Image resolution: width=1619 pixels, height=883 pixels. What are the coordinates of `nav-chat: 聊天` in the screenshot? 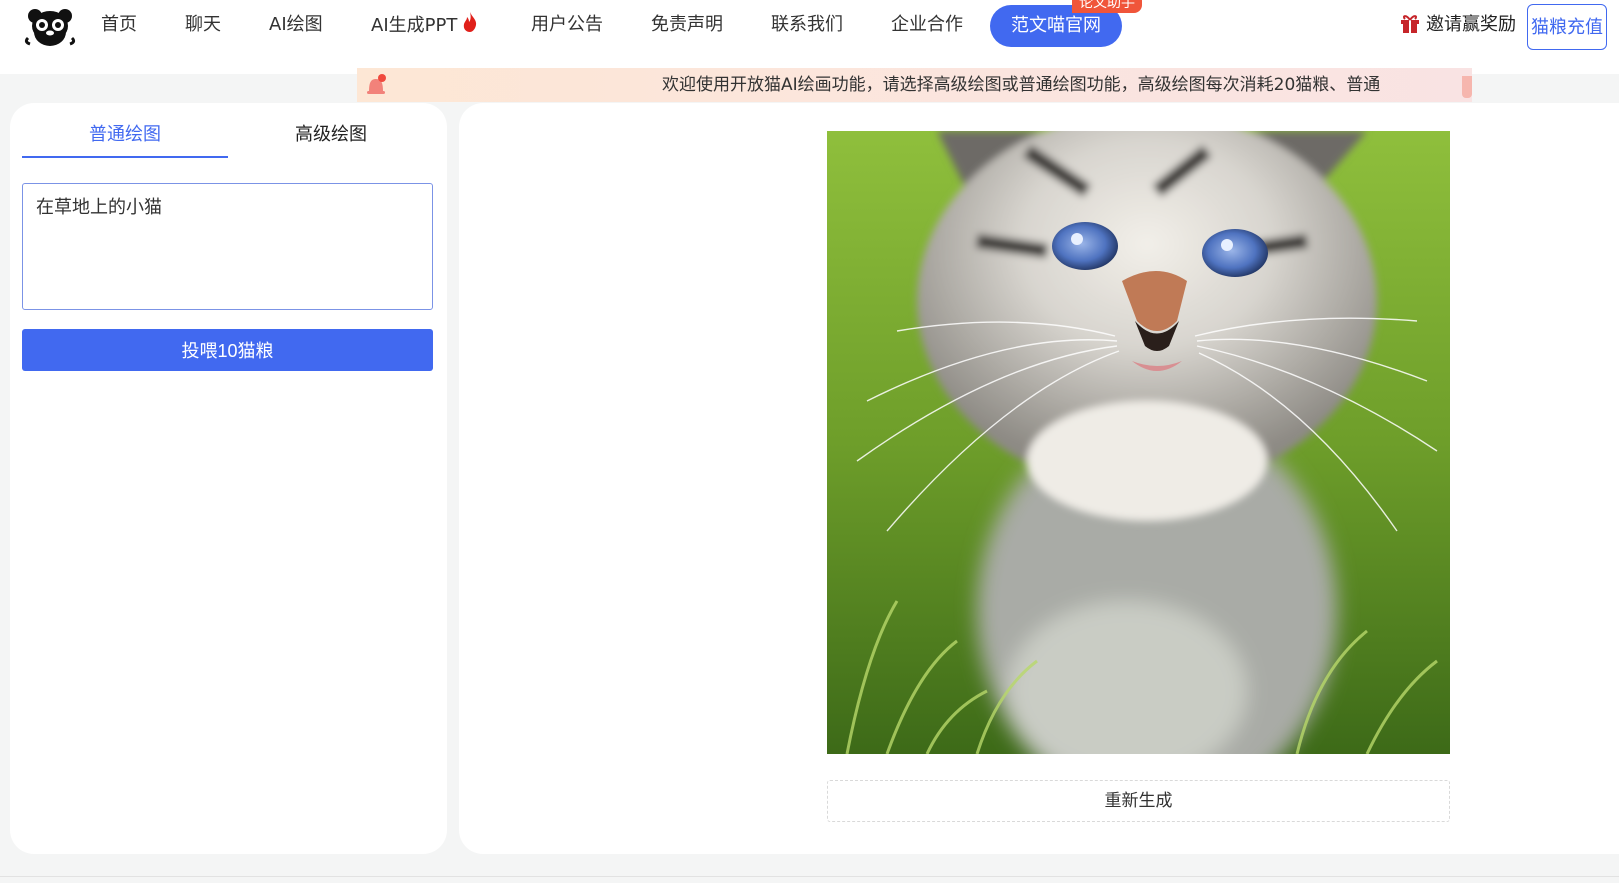 It's located at (203, 25).